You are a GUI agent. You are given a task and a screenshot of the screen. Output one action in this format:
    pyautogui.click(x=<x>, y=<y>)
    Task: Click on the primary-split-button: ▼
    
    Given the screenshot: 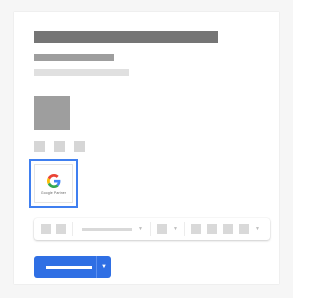 What is the action you would take?
    pyautogui.click(x=72, y=267)
    